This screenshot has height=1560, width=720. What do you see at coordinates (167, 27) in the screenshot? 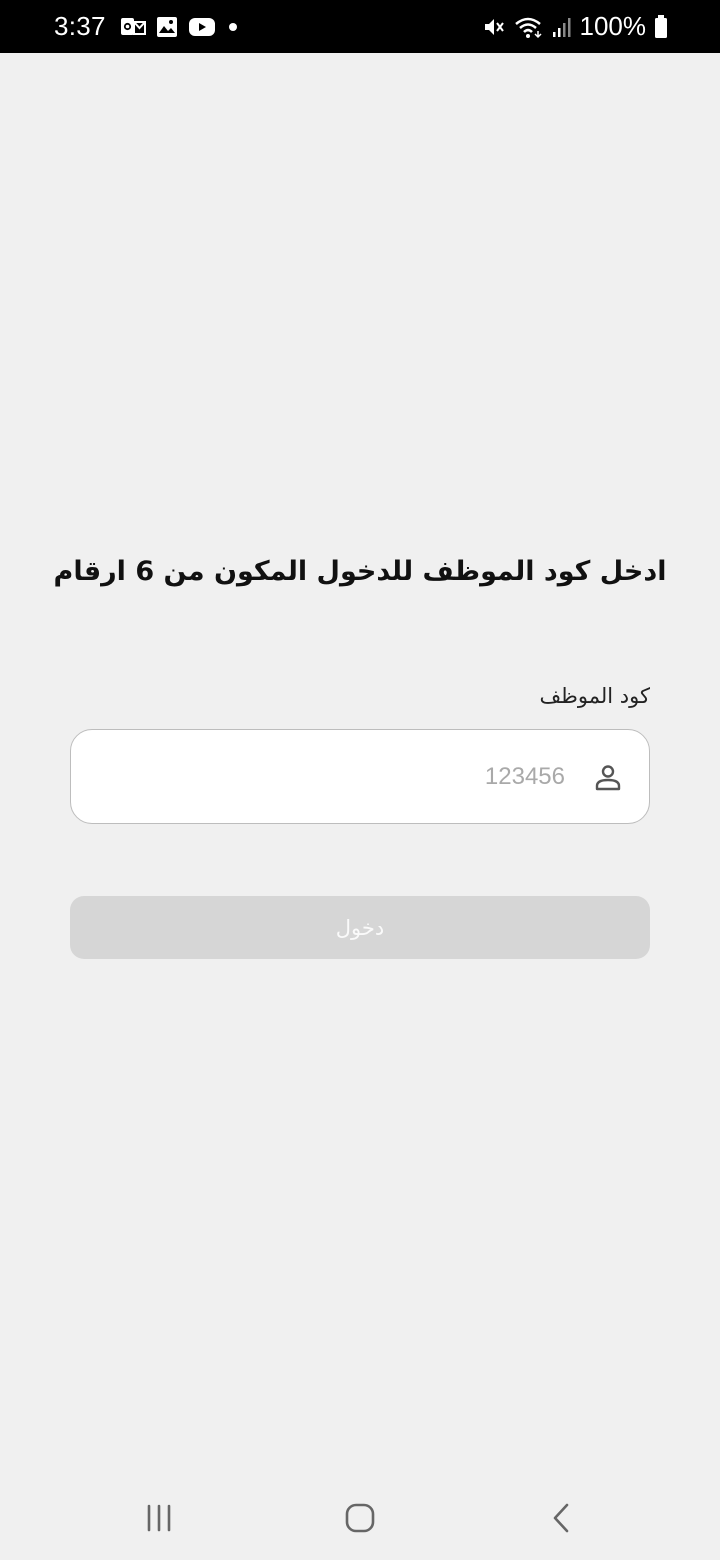
I see `gallery-icon` at bounding box center [167, 27].